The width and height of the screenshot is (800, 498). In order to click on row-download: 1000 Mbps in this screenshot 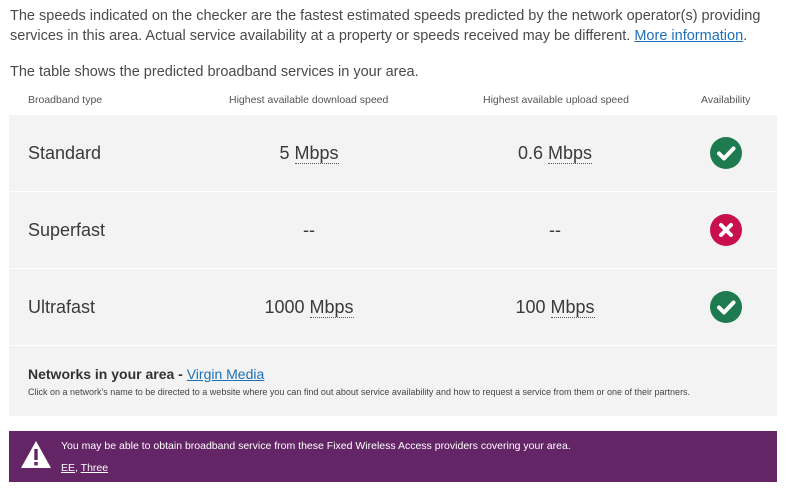, I will do `click(309, 307)`.